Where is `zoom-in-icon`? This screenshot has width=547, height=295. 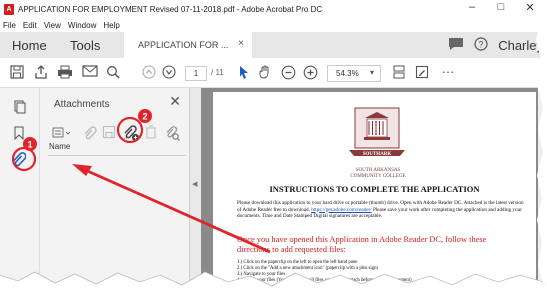 zoom-in-icon is located at coordinates (310, 72).